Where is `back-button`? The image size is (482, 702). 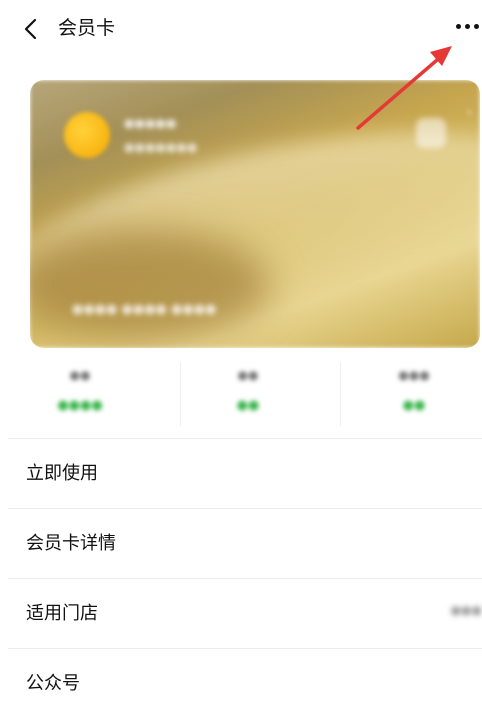 back-button is located at coordinates (31, 29).